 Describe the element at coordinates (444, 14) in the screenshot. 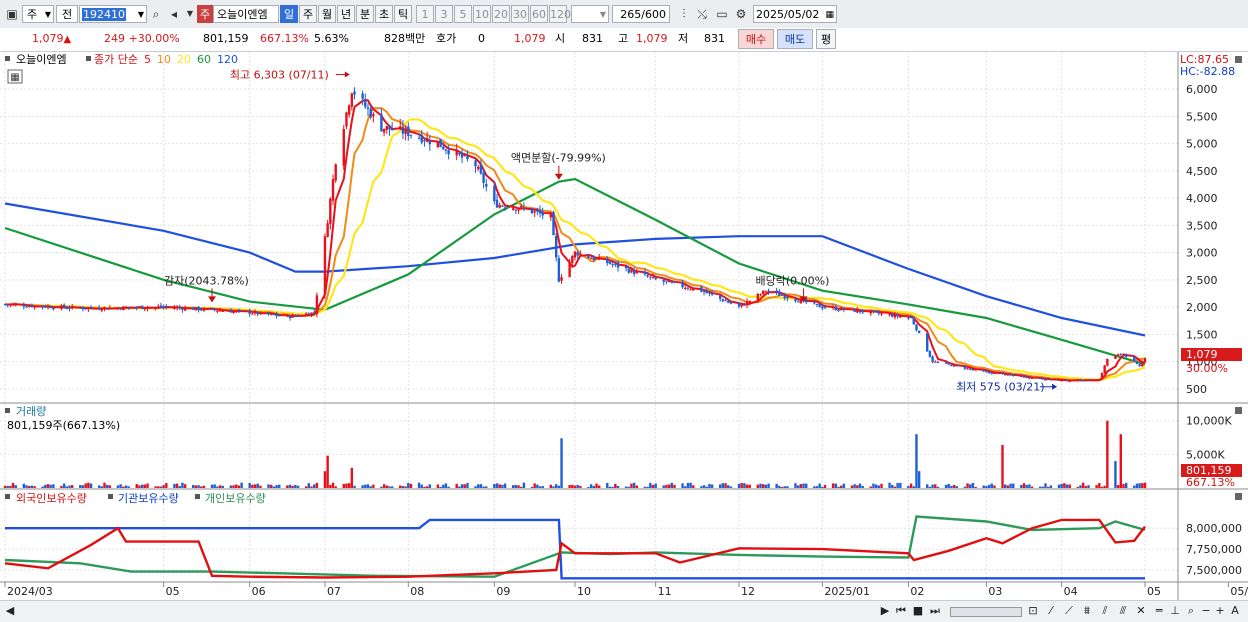

I see `interval-button: 3` at that location.